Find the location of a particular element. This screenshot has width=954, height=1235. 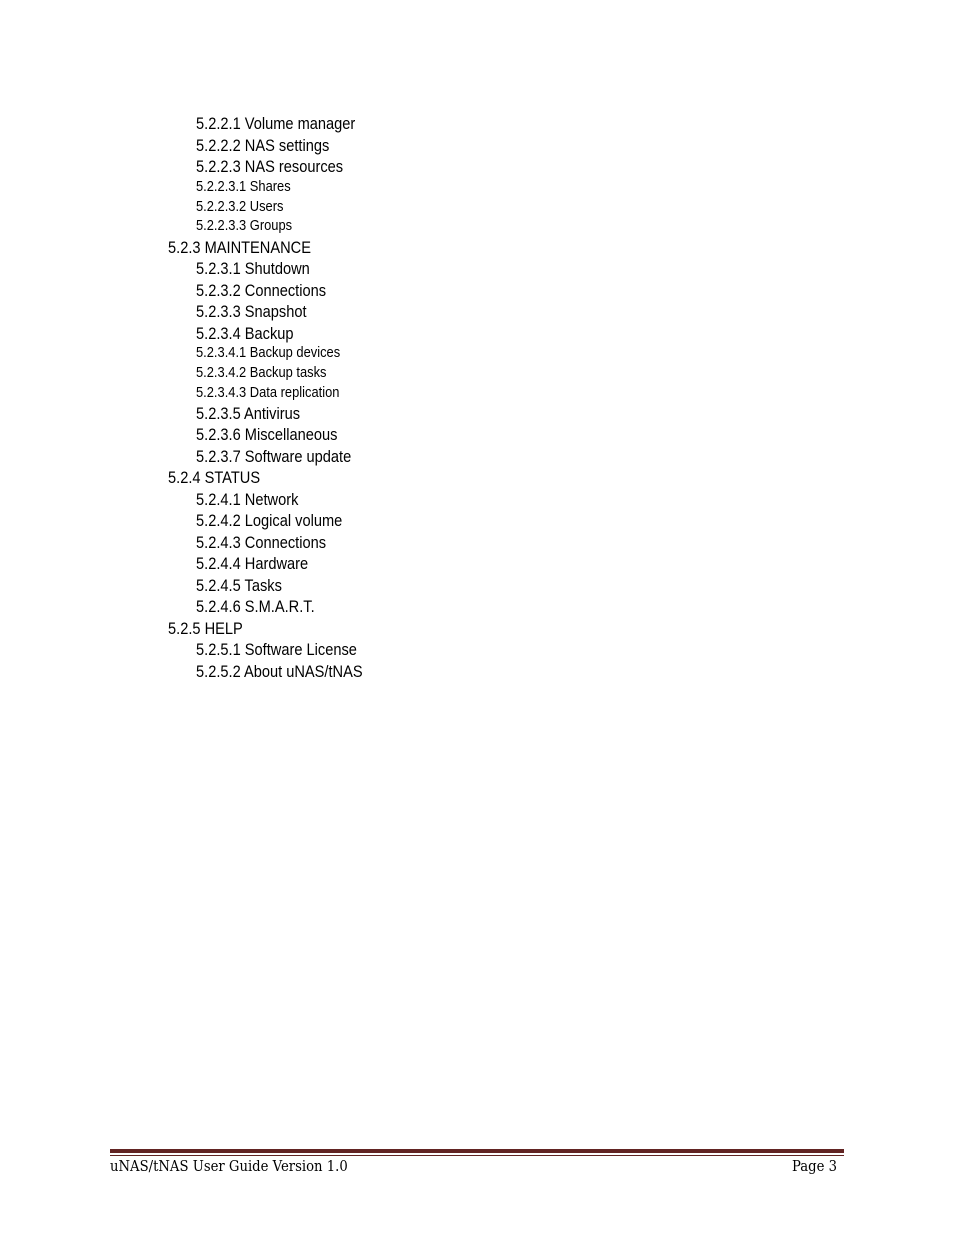

footer-document-title: uNAS/tNAS User Guide Version 1.0 is located at coordinates (229, 1166).